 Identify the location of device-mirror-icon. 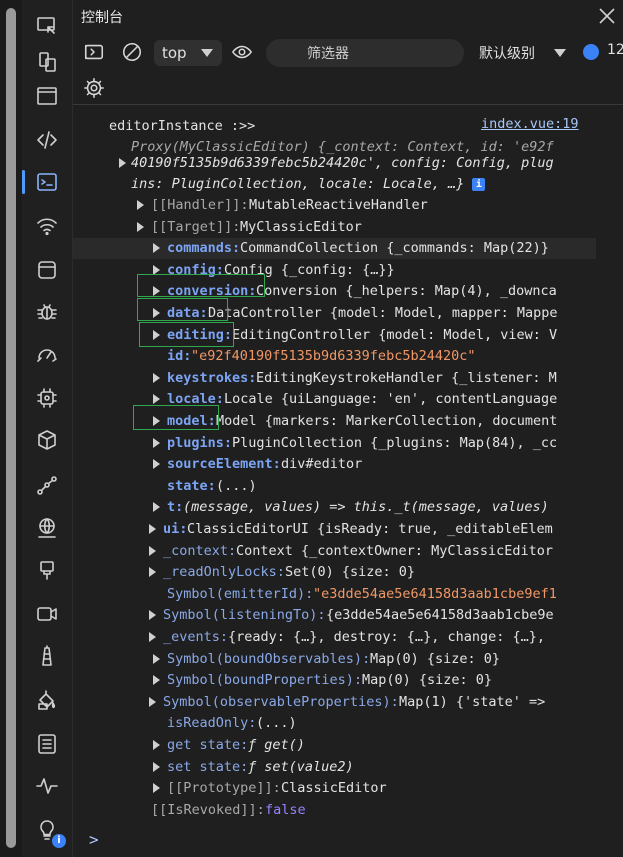
(47, 62).